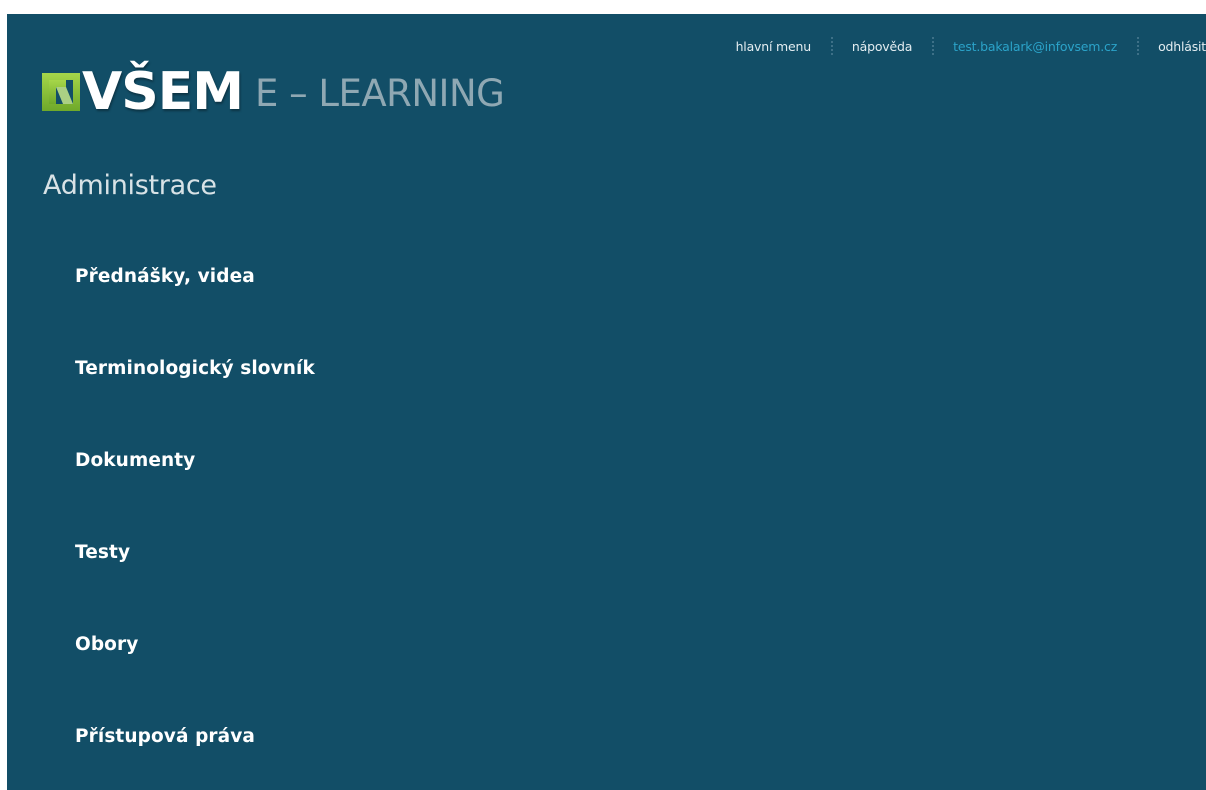  Describe the element at coordinates (102, 552) in the screenshot. I see `tests-link: Testy` at that location.